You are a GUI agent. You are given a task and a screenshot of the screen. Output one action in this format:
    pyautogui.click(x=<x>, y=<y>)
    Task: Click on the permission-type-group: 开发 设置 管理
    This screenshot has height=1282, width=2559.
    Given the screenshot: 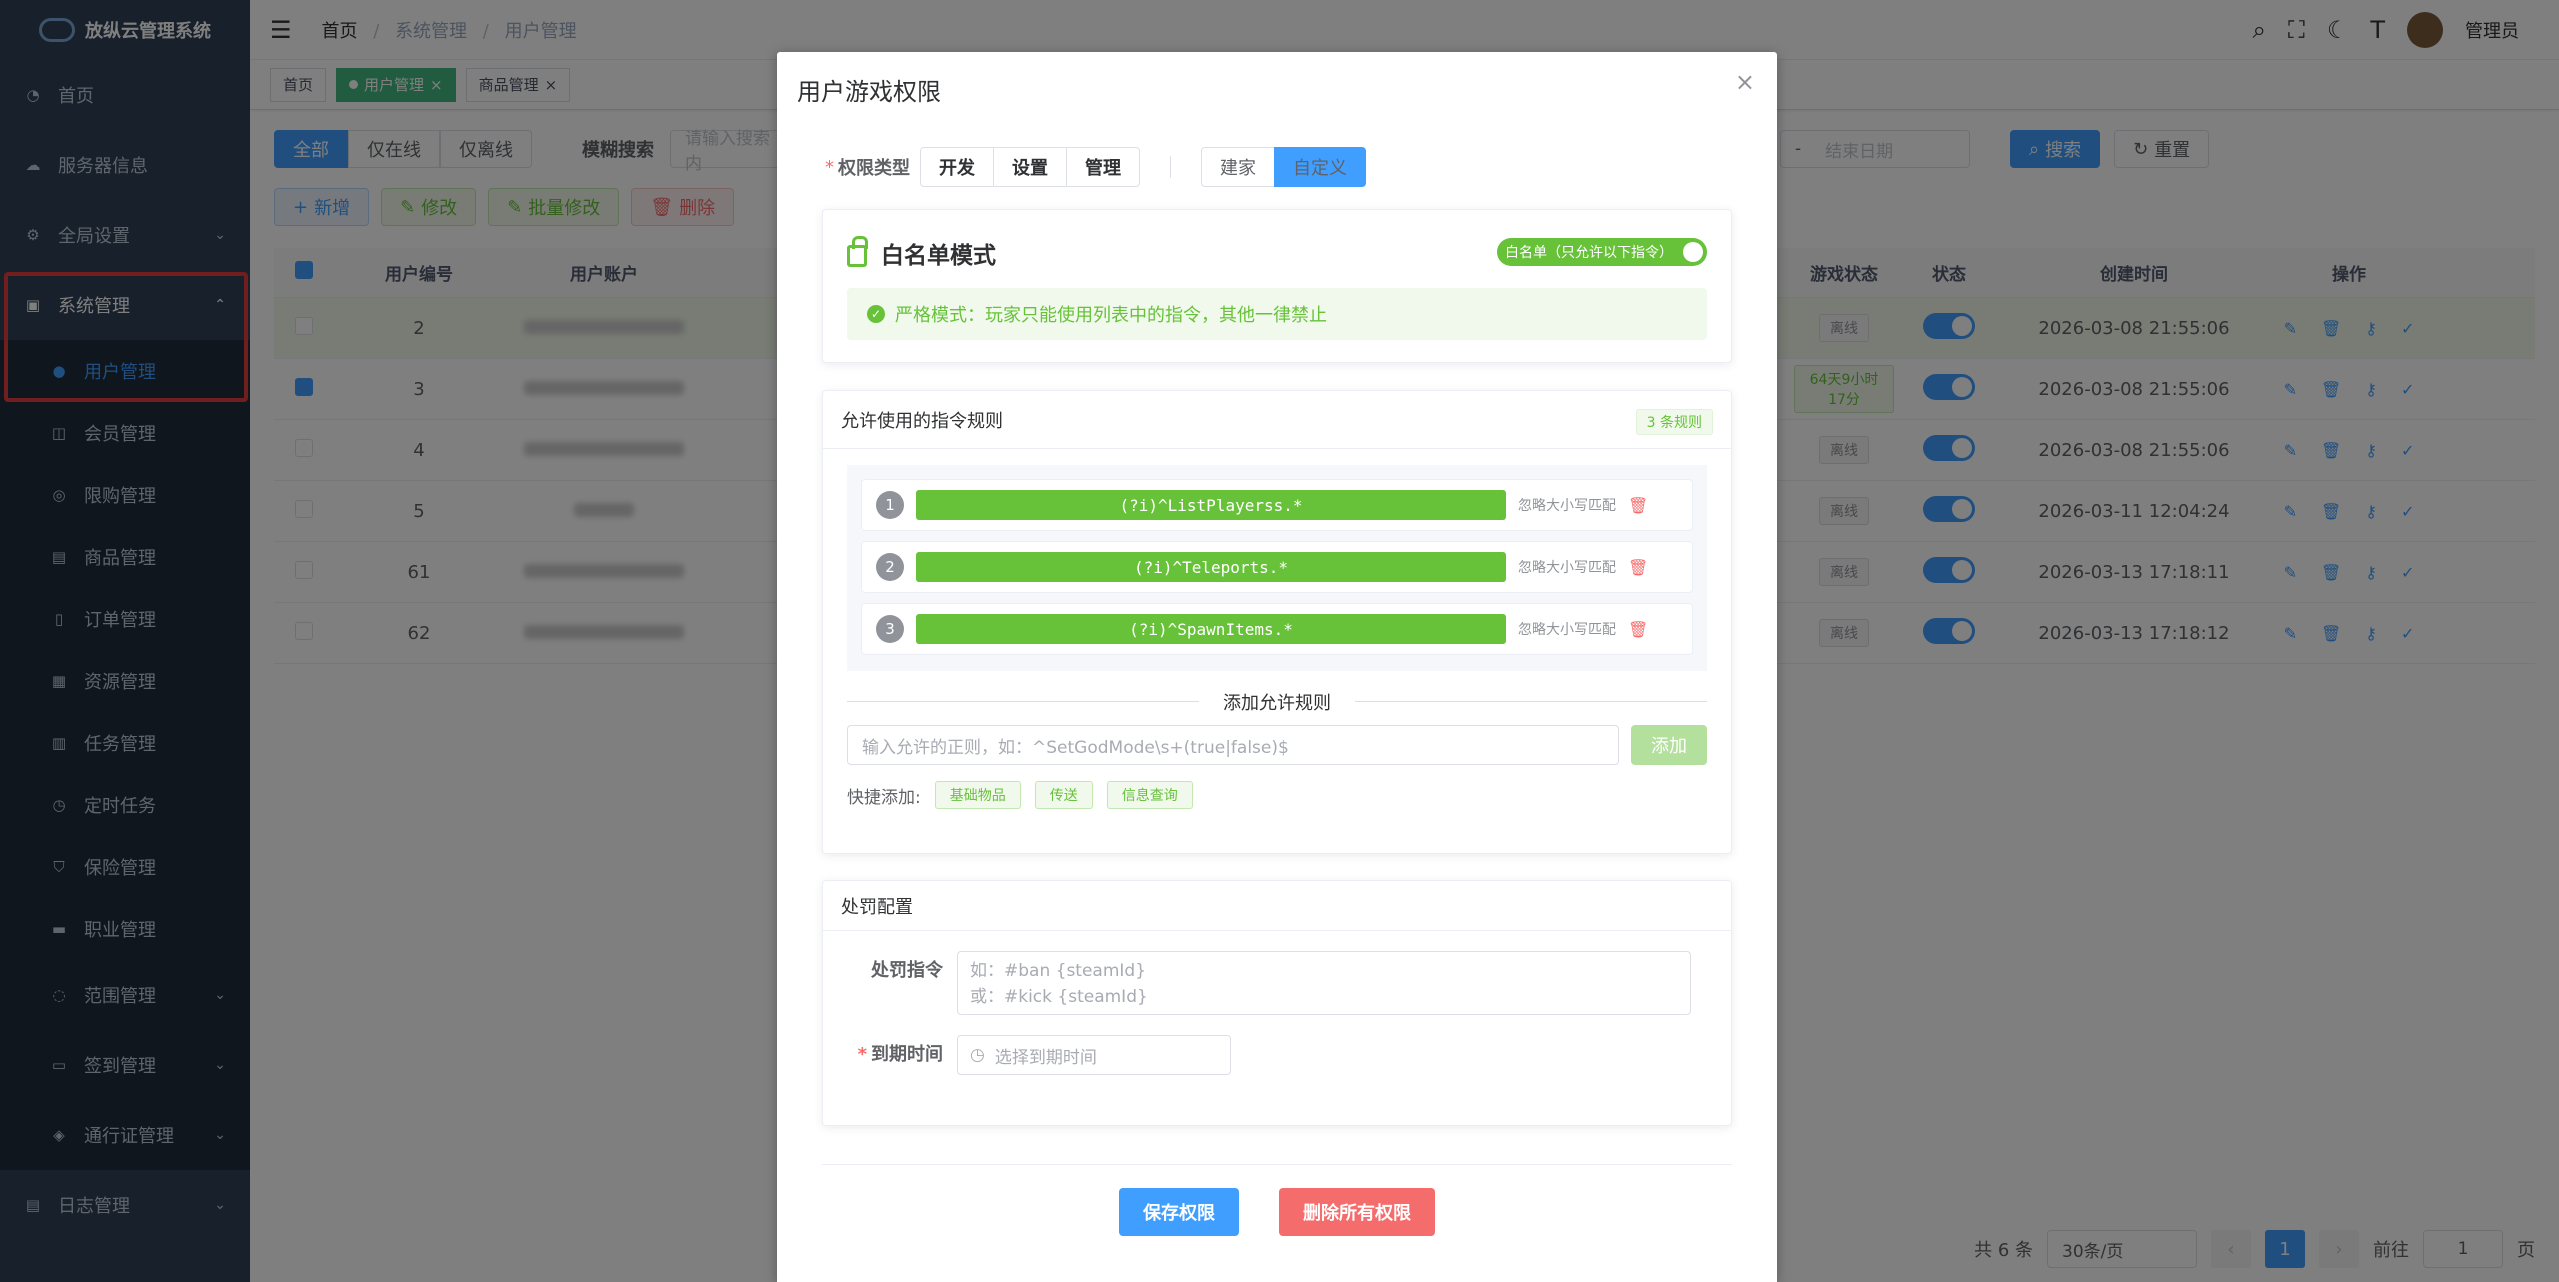 What is the action you would take?
    pyautogui.click(x=1030, y=167)
    